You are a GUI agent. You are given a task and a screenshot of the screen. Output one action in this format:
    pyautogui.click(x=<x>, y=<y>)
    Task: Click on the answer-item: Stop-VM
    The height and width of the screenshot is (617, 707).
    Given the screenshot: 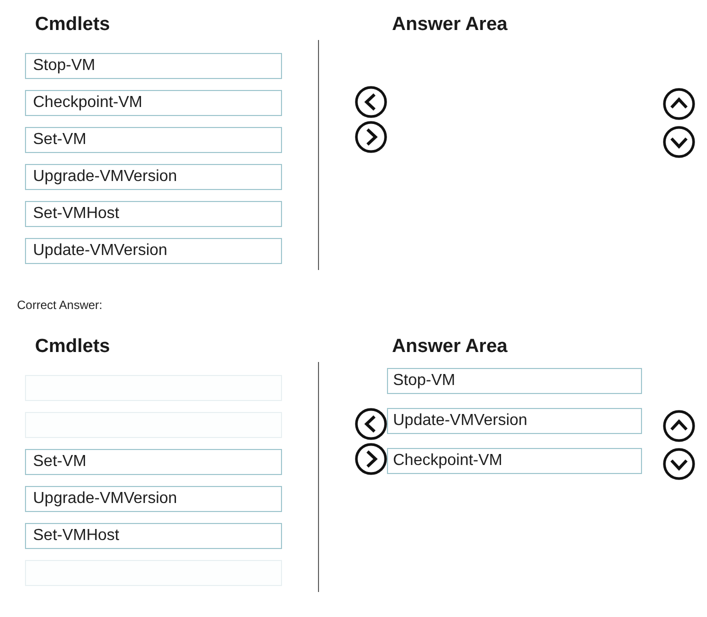 What is the action you would take?
    pyautogui.click(x=514, y=381)
    